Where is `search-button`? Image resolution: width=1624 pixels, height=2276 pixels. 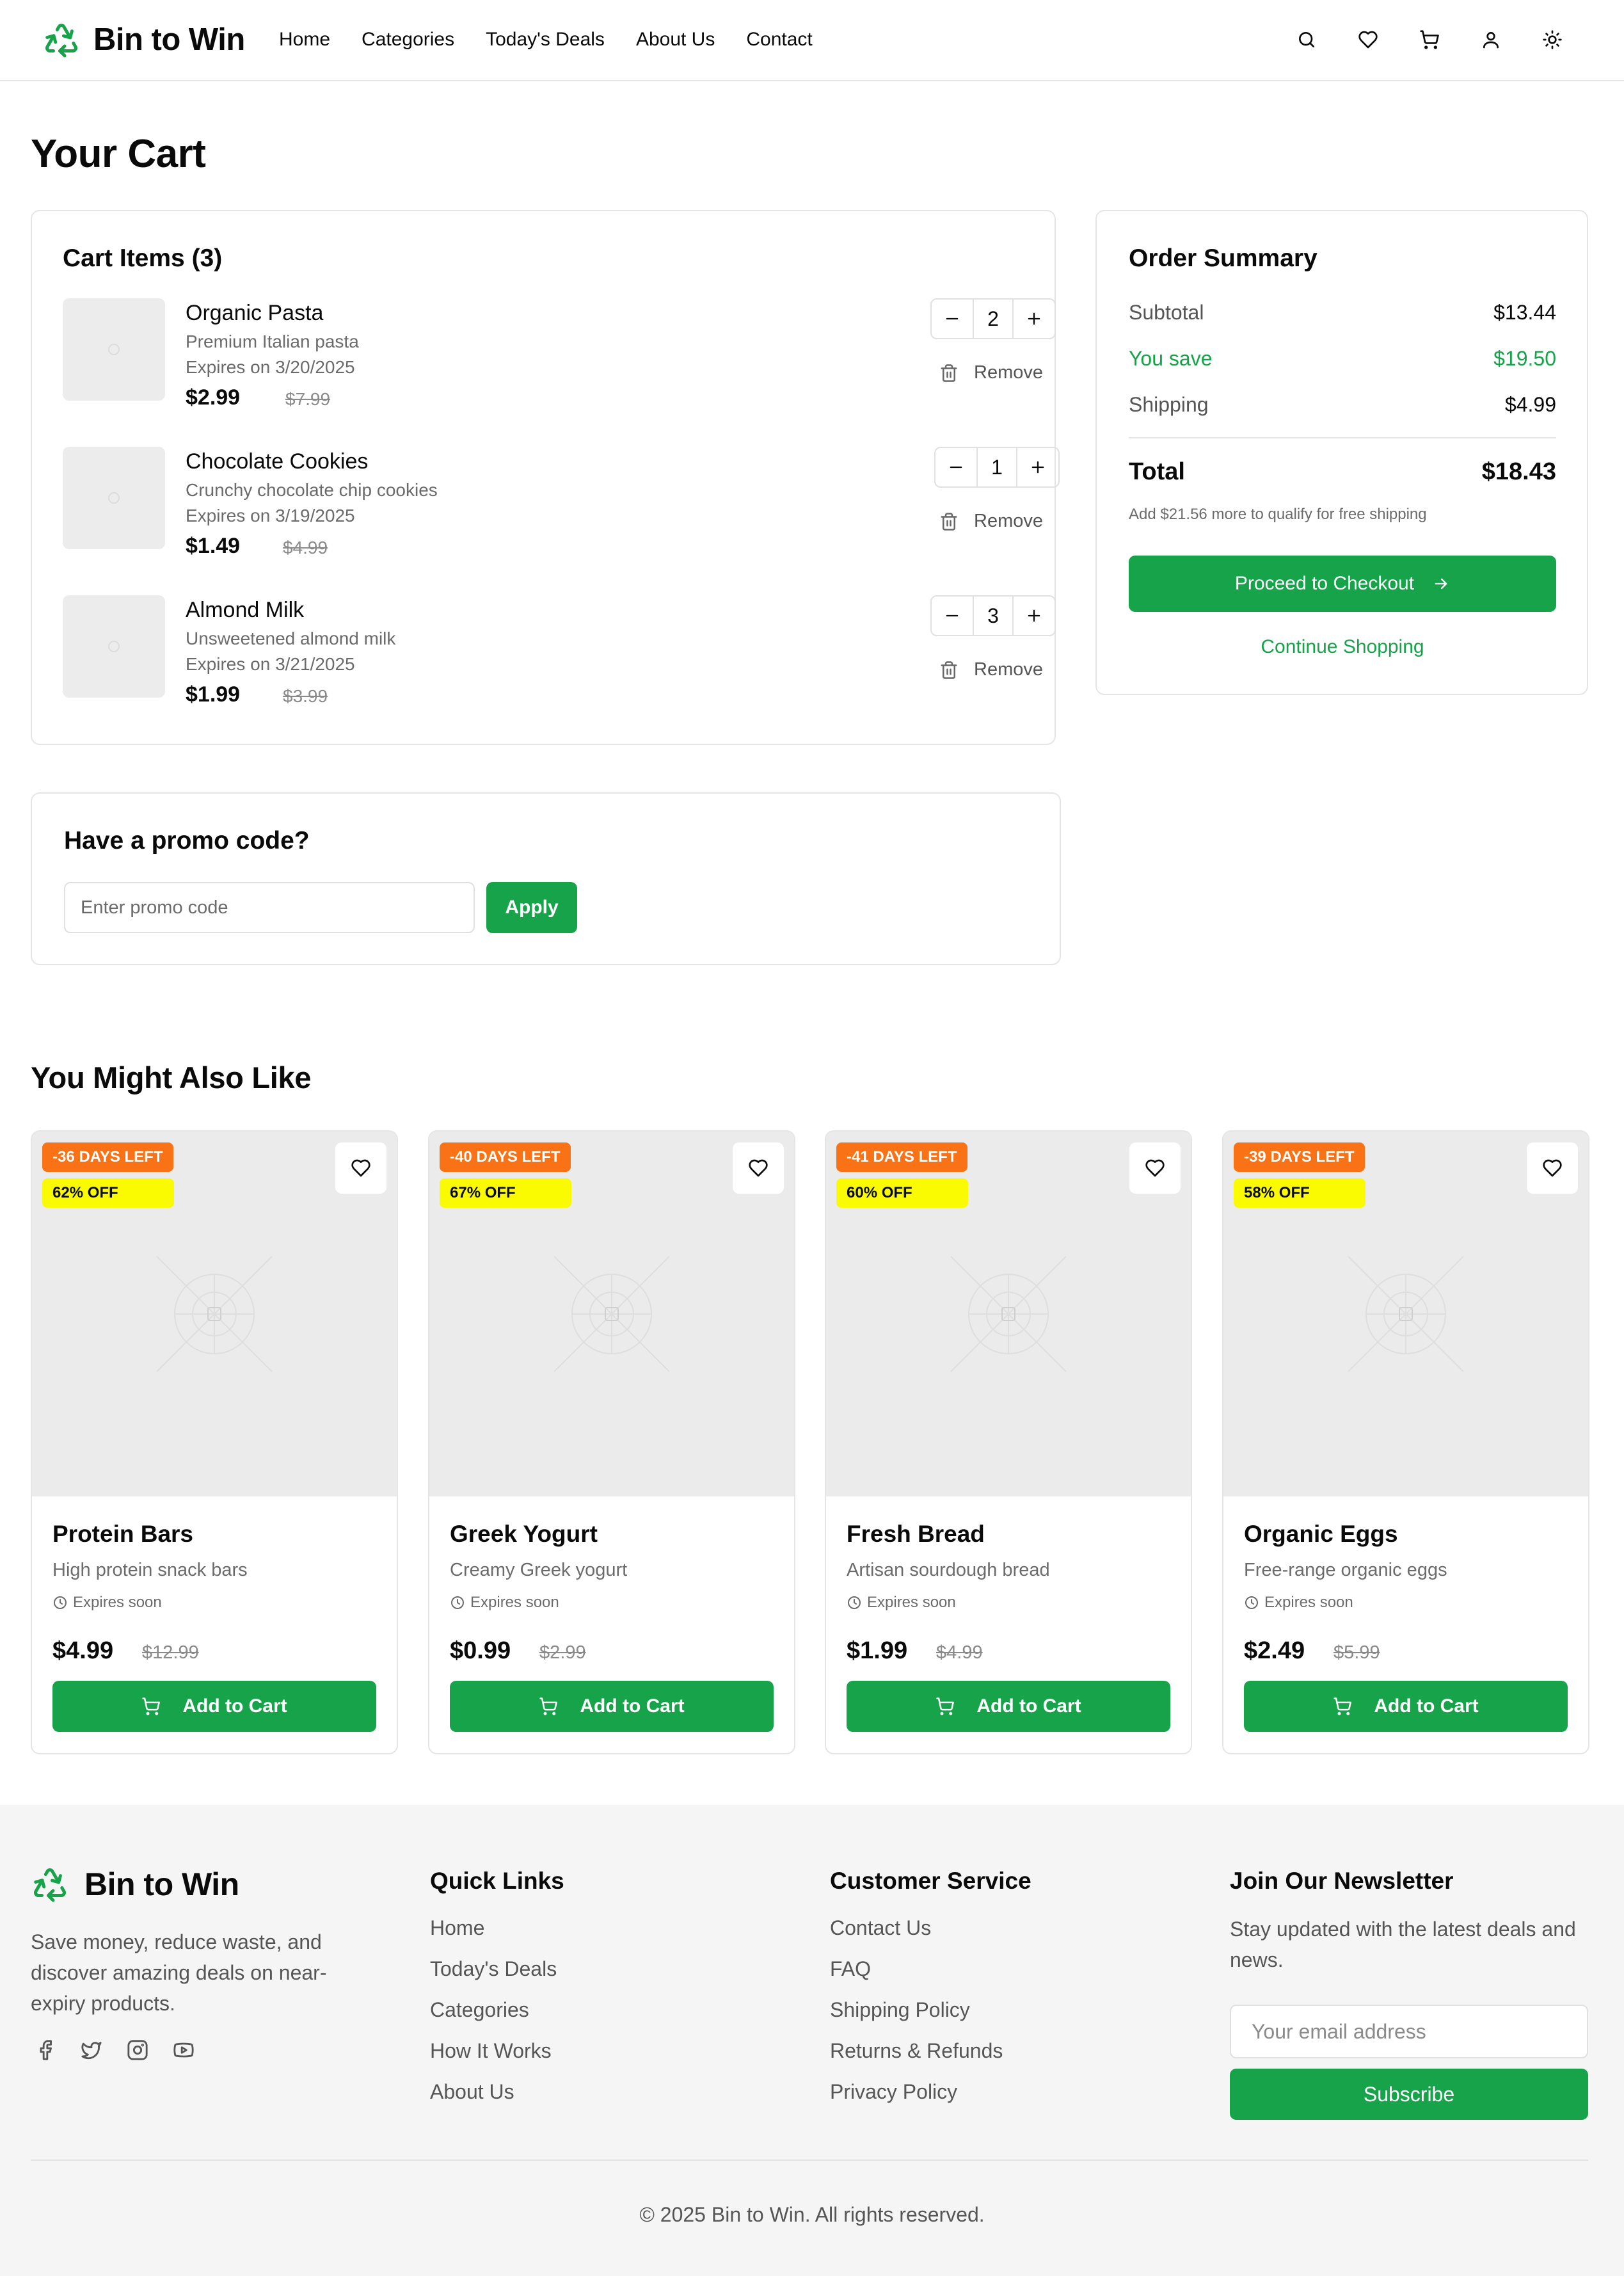 search-button is located at coordinates (1307, 40).